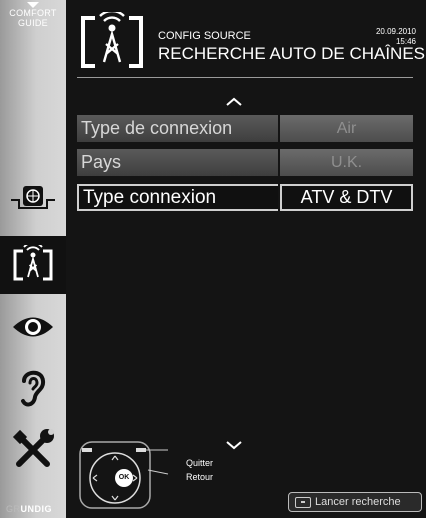 The height and width of the screenshot is (518, 426). What do you see at coordinates (303, 502) in the screenshot?
I see `red-key-icon` at bounding box center [303, 502].